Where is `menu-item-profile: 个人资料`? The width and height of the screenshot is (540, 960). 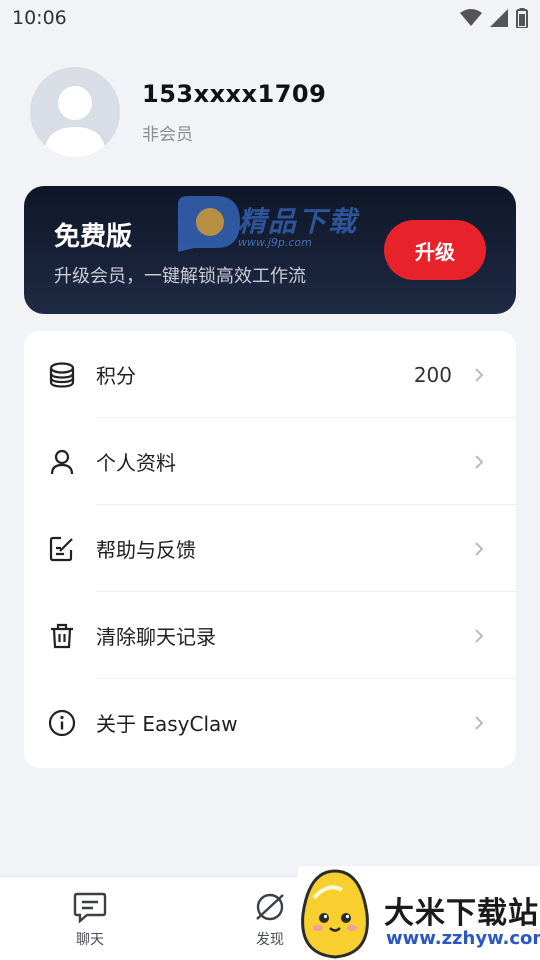
menu-item-profile: 个人资料 is located at coordinates (270, 461).